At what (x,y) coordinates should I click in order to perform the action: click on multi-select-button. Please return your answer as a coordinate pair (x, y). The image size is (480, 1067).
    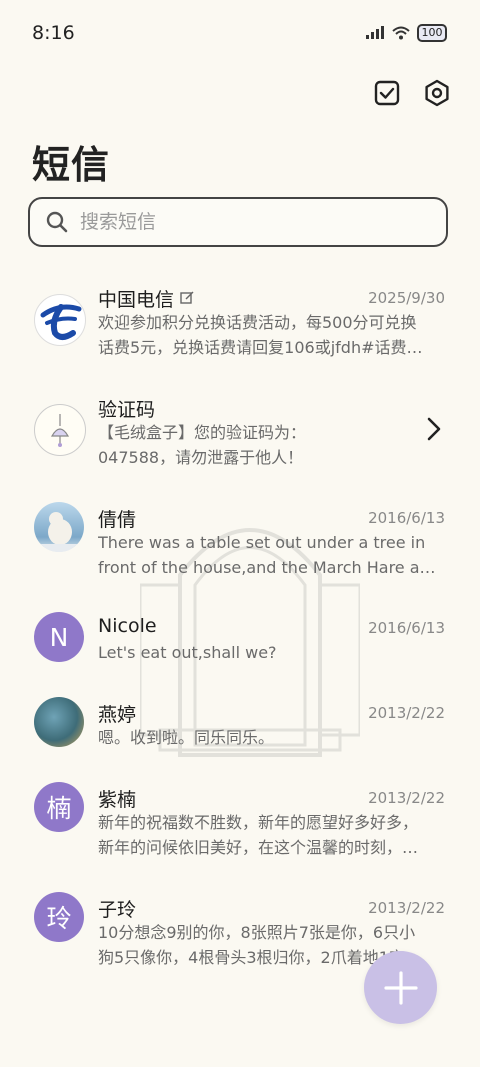
    Looking at the image, I should click on (387, 93).